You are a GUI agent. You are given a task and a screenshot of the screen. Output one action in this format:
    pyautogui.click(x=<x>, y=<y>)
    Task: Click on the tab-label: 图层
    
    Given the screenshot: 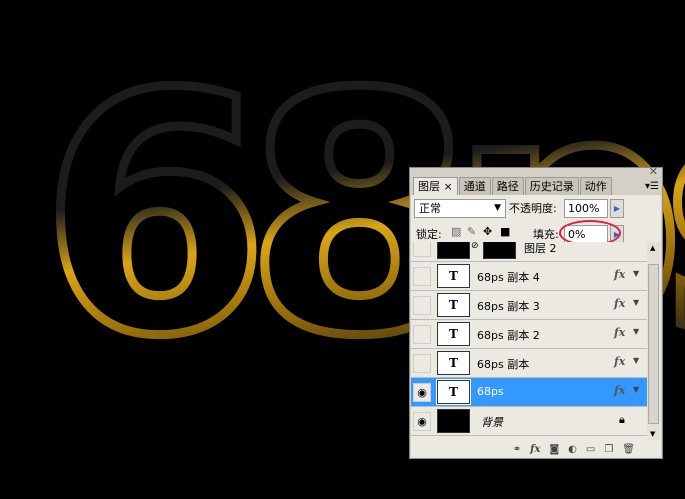 What is the action you would take?
    pyautogui.click(x=429, y=186)
    